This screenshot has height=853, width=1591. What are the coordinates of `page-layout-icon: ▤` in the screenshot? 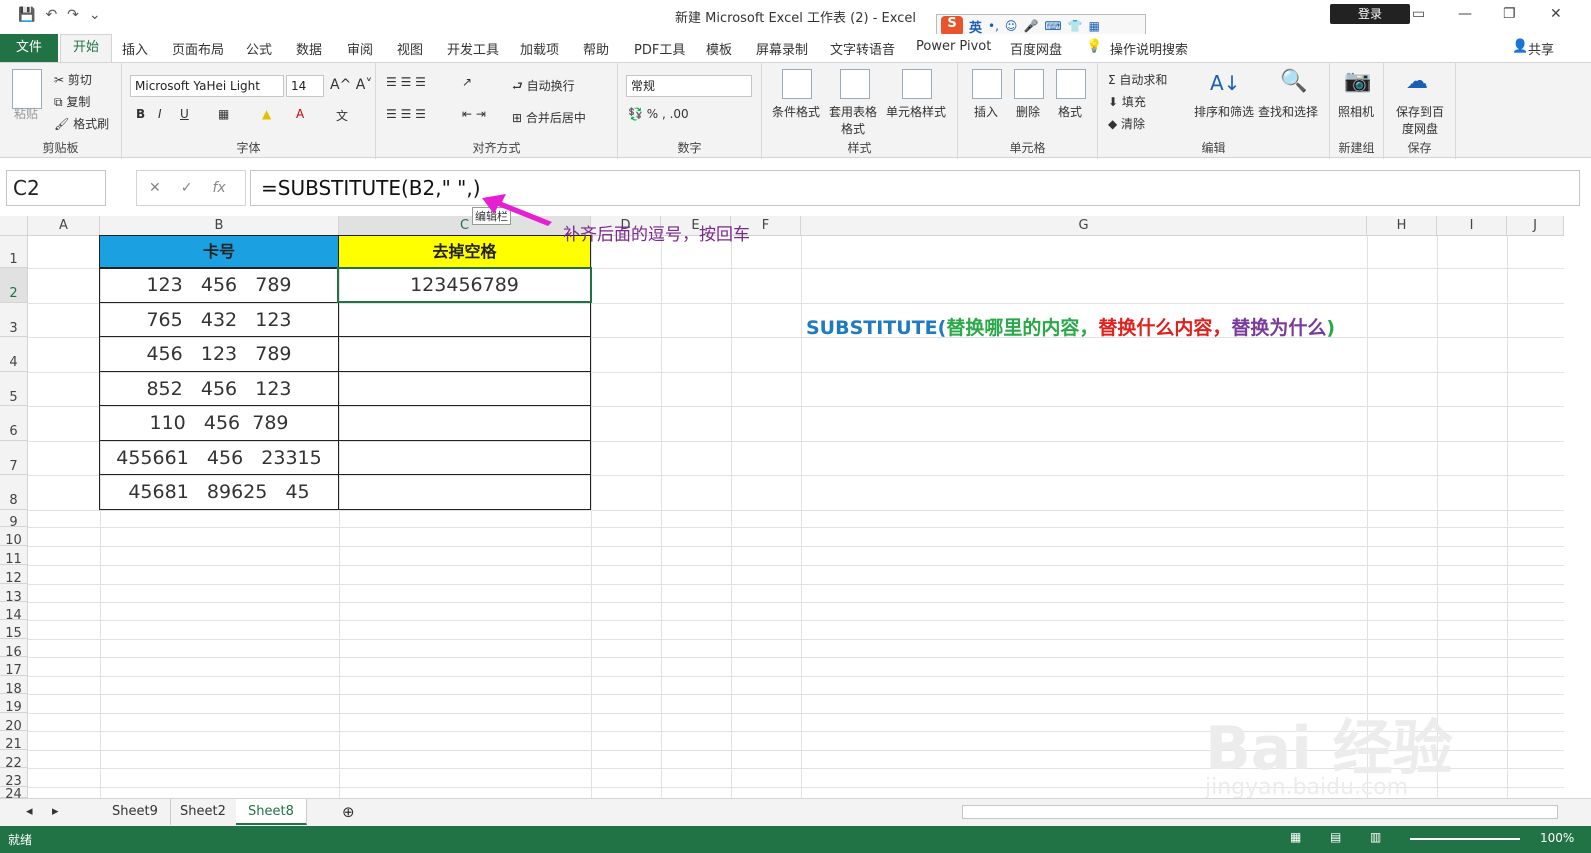 It's located at (1335, 837).